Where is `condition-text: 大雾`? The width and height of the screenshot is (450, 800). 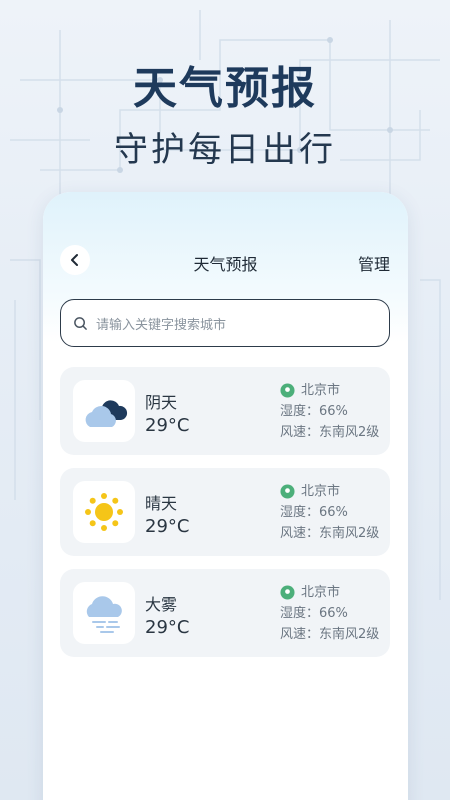 condition-text: 大雾 is located at coordinates (161, 604).